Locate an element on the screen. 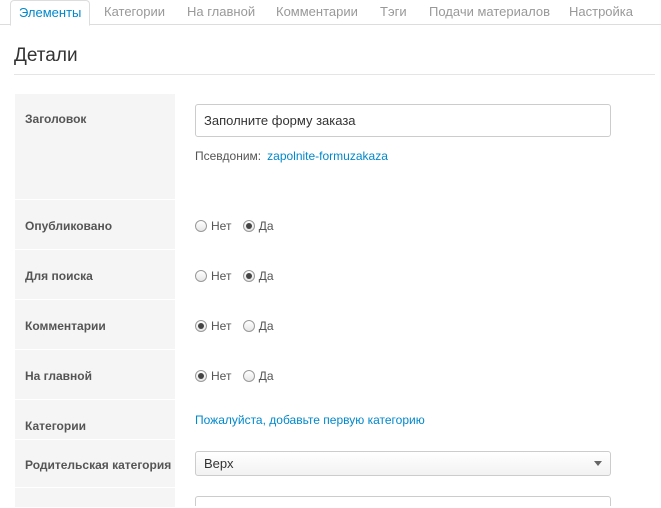 The width and height of the screenshot is (661, 508). searchable-no-radio: Нет is located at coordinates (213, 276).